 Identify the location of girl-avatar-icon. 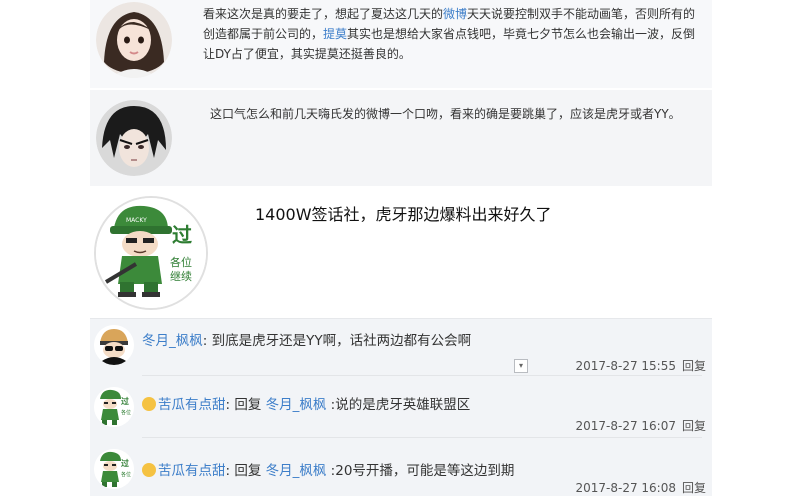
(134, 40).